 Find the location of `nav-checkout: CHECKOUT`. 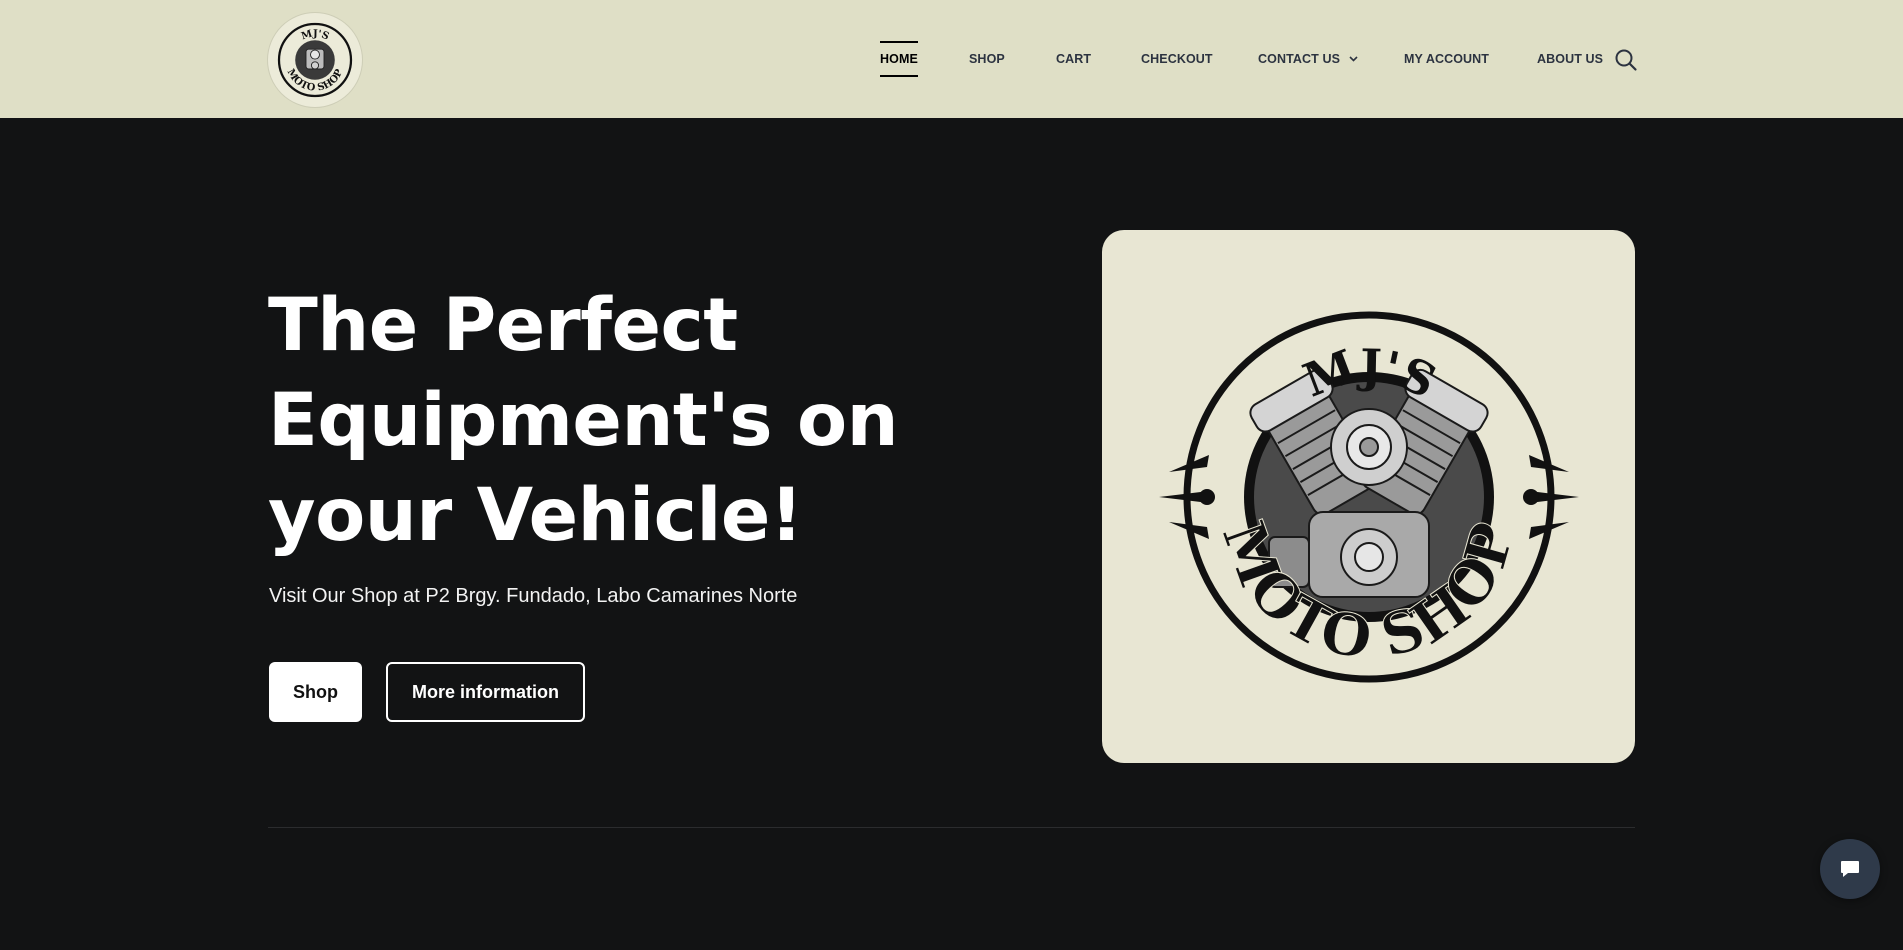

nav-checkout: CHECKOUT is located at coordinates (1177, 59).